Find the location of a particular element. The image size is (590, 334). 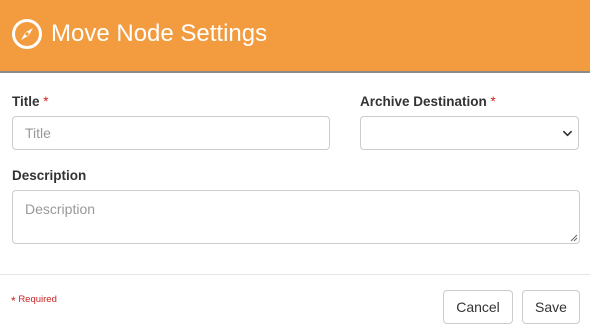

description-label: Description is located at coordinates (49, 176).